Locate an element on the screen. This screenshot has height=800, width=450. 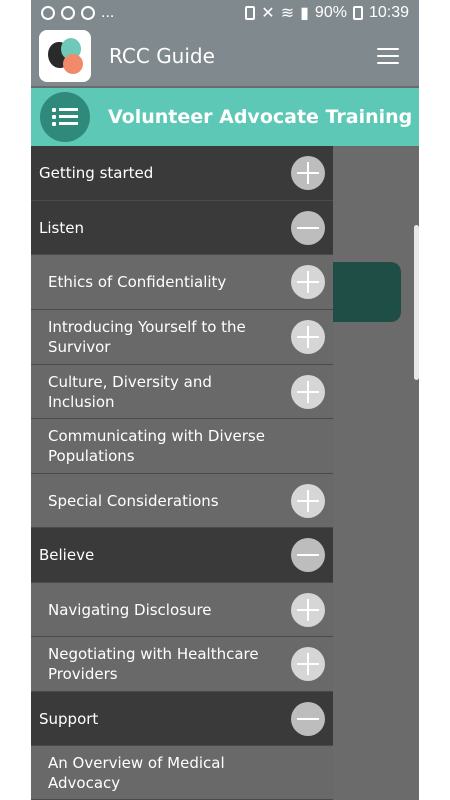
drawer-item-label: Special Considerations is located at coordinates (133, 500).